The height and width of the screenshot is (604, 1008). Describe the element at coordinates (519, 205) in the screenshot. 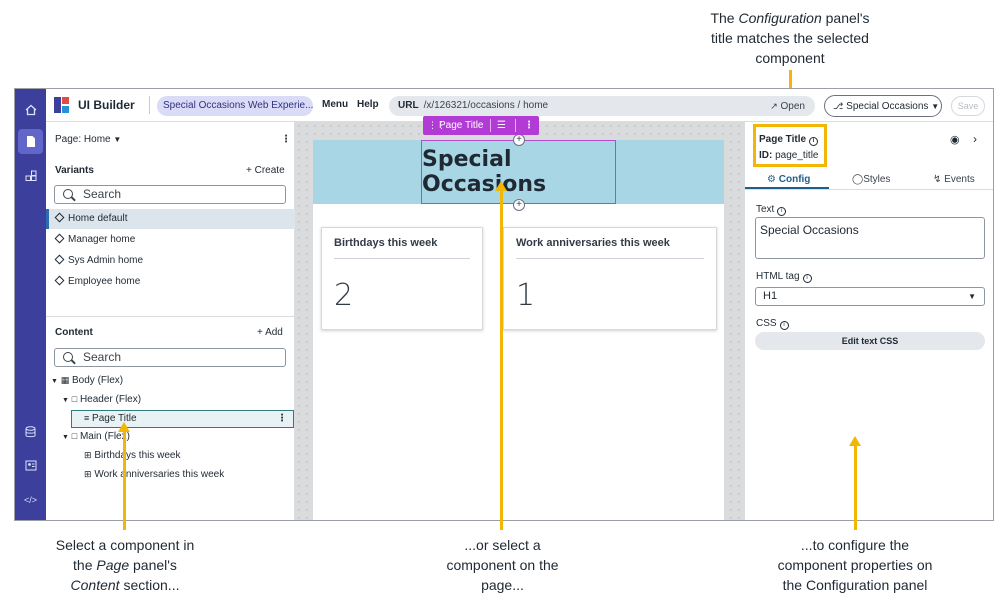

I see `add-below-button: +` at that location.